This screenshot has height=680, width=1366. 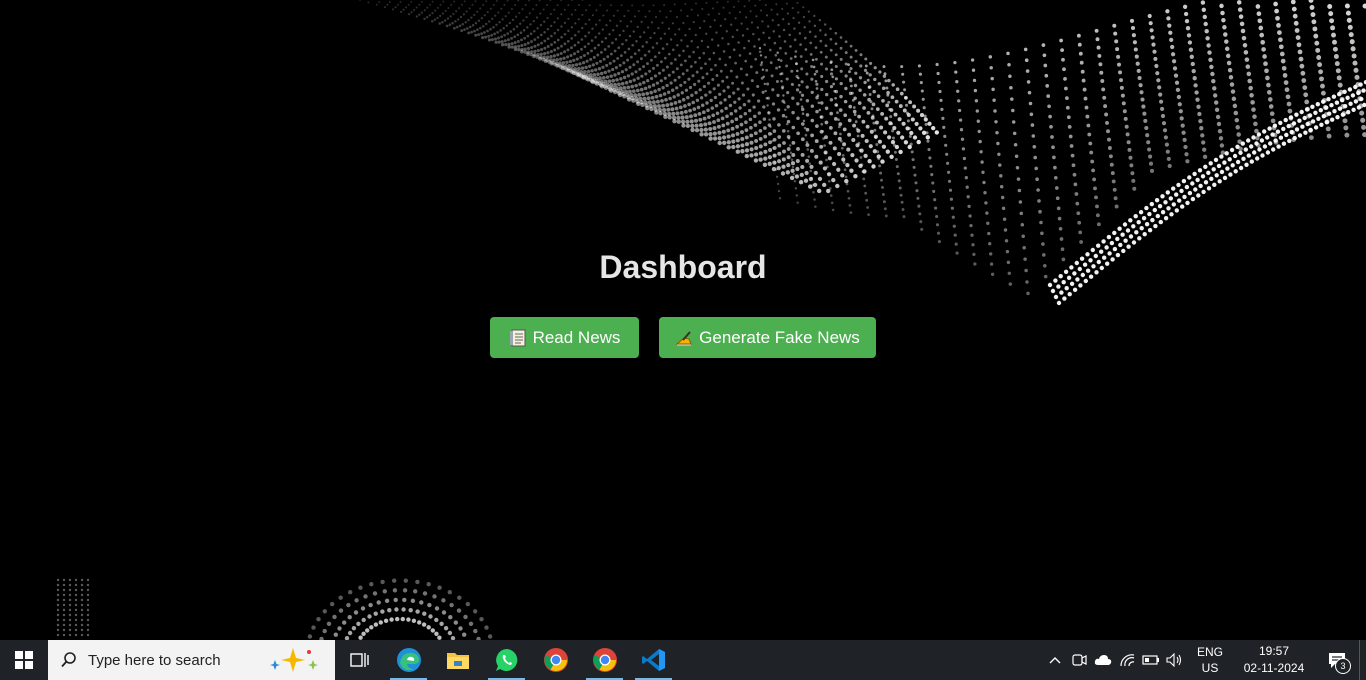 I want to click on wifi-icon, so click(x=1127, y=660).